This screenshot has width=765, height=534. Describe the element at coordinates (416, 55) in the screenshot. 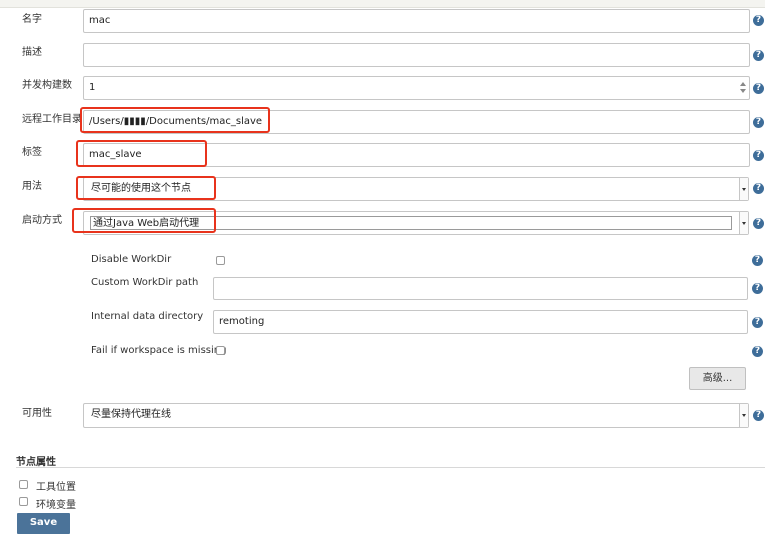

I see `description-input` at that location.